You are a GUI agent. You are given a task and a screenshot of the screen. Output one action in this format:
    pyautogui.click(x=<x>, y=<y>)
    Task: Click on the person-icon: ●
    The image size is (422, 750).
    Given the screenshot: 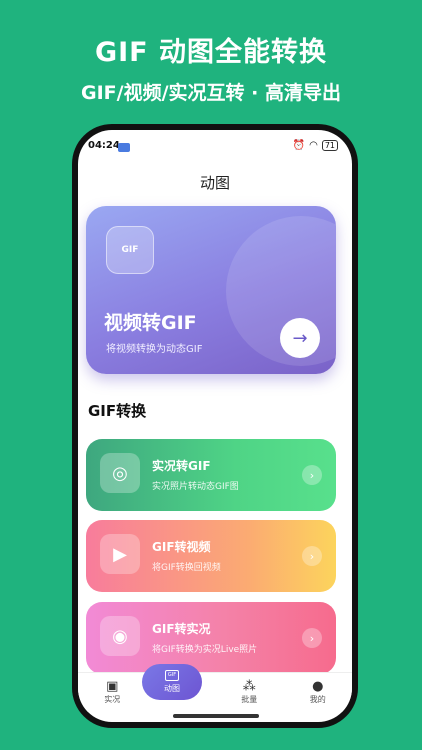 What is the action you would take?
    pyautogui.click(x=318, y=686)
    